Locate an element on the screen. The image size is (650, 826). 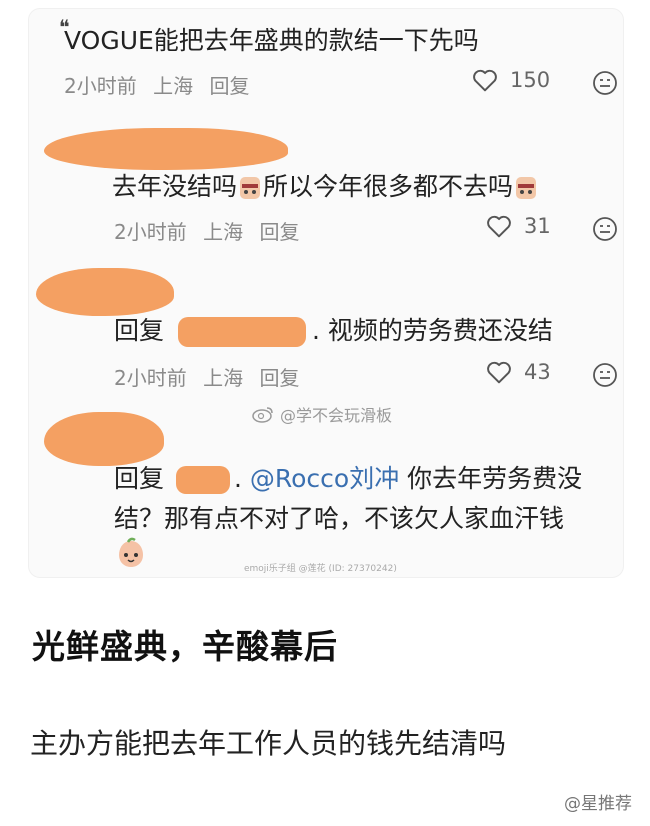
comment-1-meta: 2小时前 上海 回复 is located at coordinates (161, 84).